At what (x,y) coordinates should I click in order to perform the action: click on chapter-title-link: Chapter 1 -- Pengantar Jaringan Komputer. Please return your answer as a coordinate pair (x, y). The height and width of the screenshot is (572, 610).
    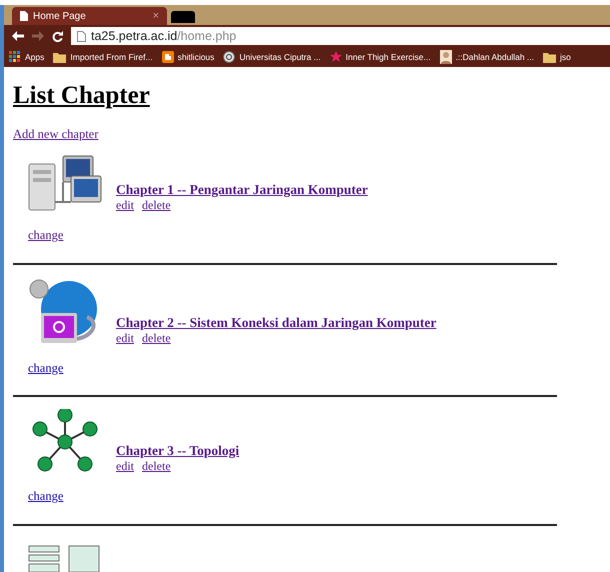
    Looking at the image, I should click on (242, 190).